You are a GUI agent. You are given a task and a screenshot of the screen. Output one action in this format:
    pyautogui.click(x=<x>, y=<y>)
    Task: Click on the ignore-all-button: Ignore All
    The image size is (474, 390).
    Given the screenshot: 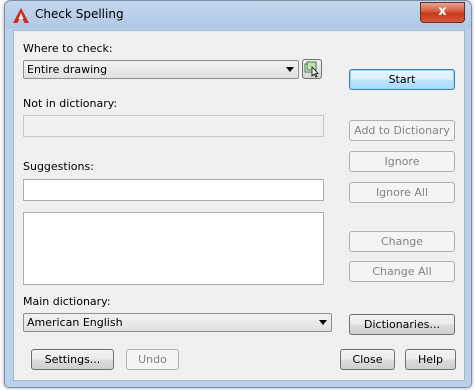 What is the action you would take?
    pyautogui.click(x=402, y=192)
    